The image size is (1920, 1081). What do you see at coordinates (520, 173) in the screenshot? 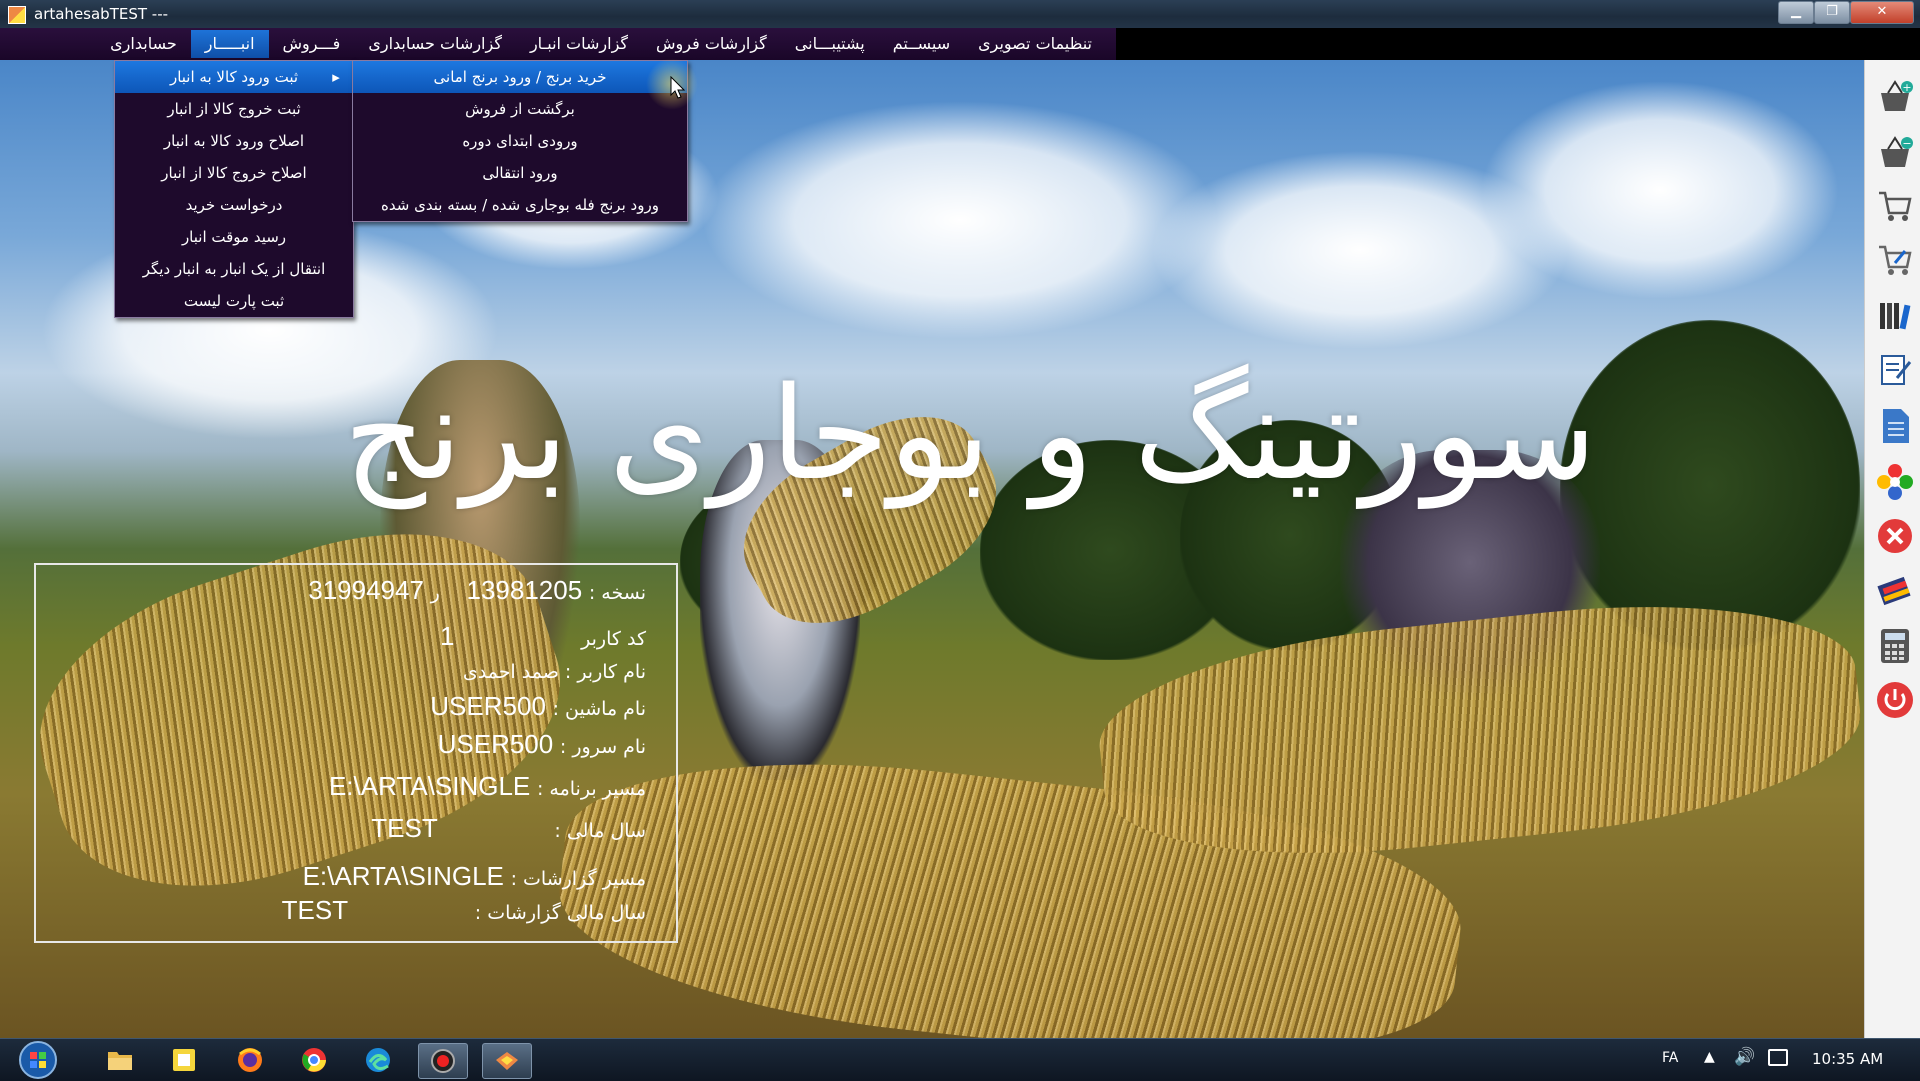
I see `submenu-item-transfer-entry: ورود انتقالی` at bounding box center [520, 173].